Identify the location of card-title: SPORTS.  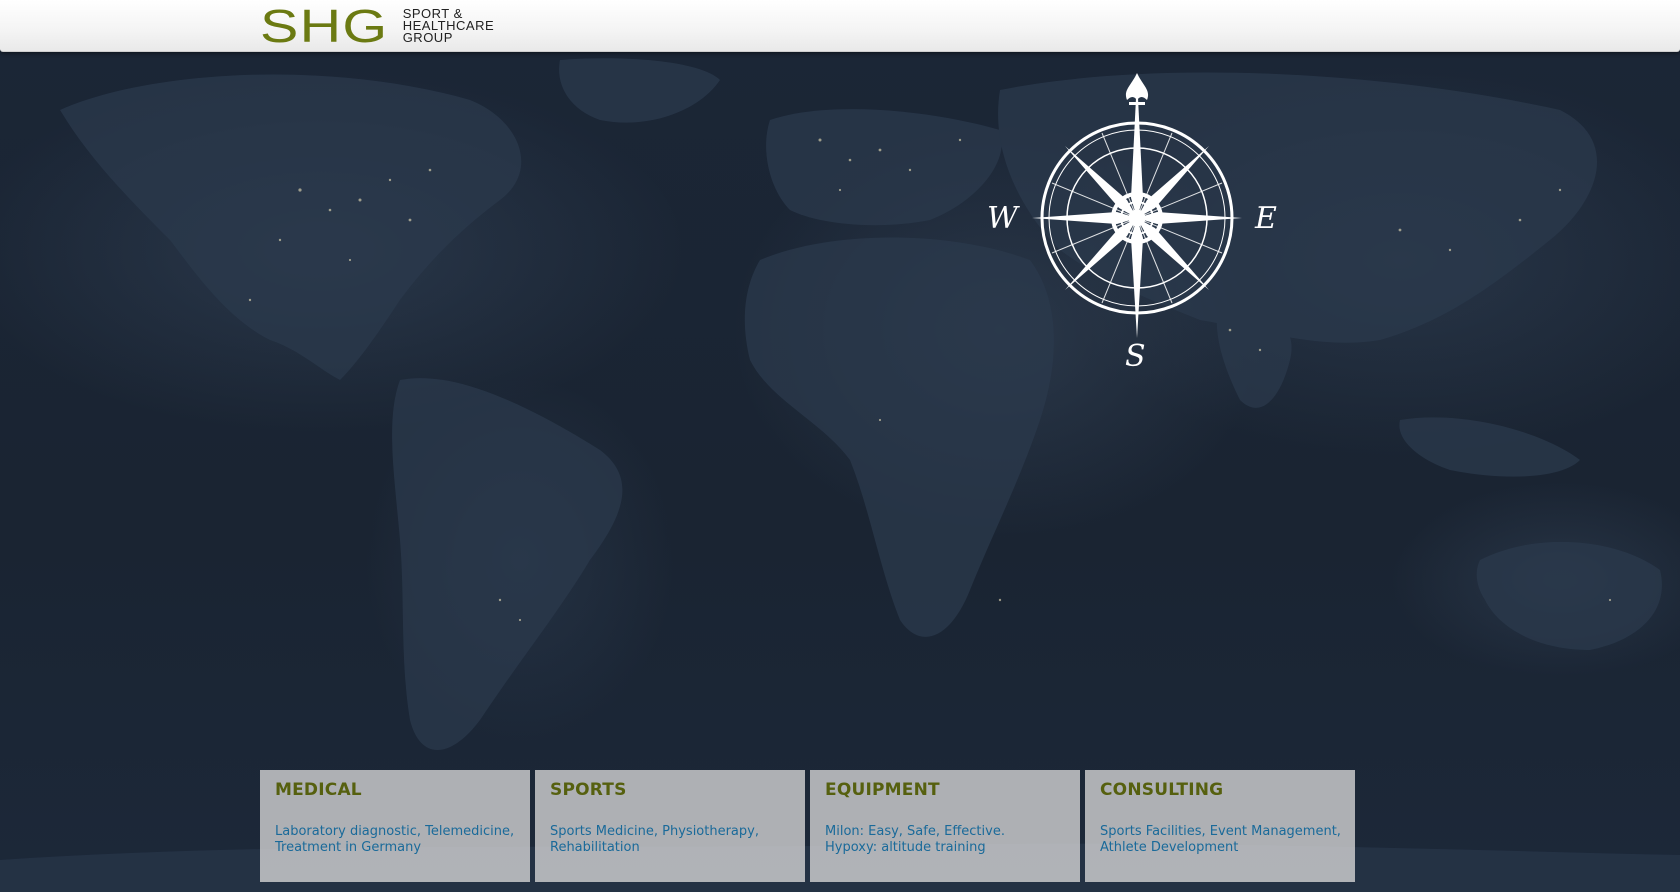
(588, 790).